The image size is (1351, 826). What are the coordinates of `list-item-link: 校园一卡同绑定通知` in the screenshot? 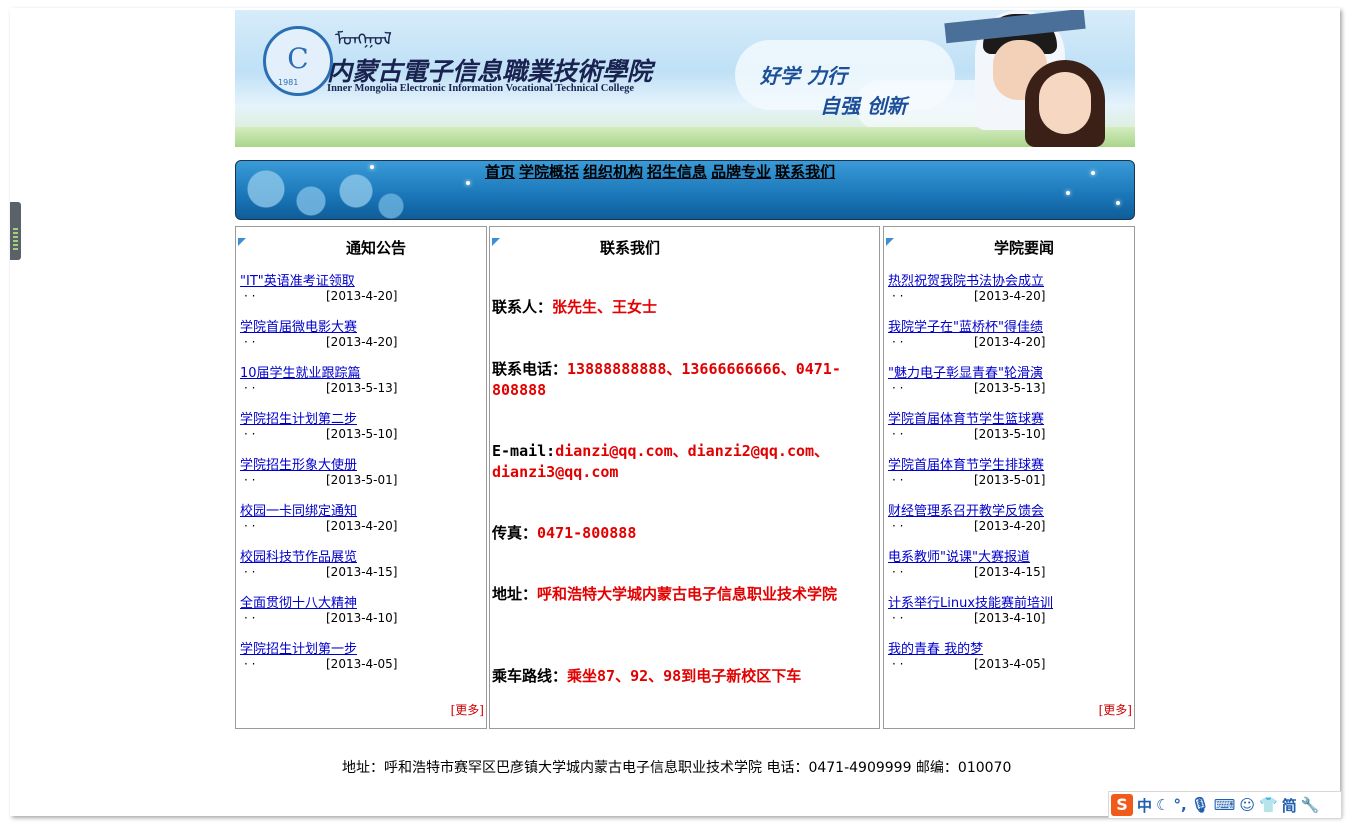 It's located at (360, 511).